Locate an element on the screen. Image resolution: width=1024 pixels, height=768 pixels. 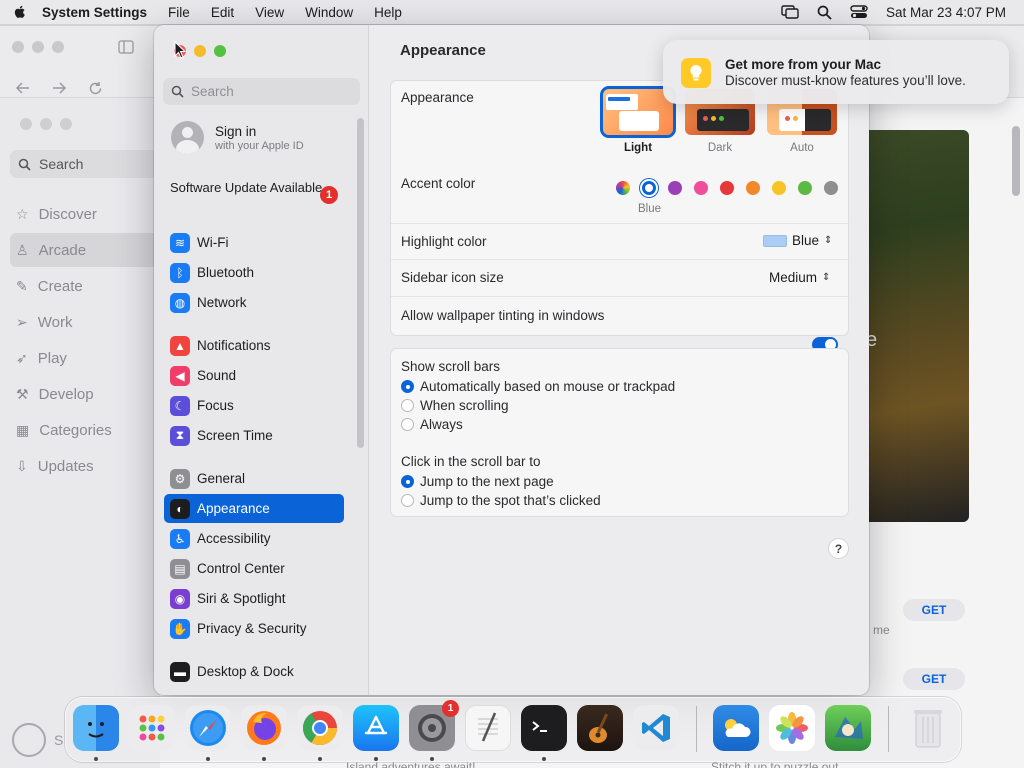
firefox-icon is located at coordinates (264, 728).